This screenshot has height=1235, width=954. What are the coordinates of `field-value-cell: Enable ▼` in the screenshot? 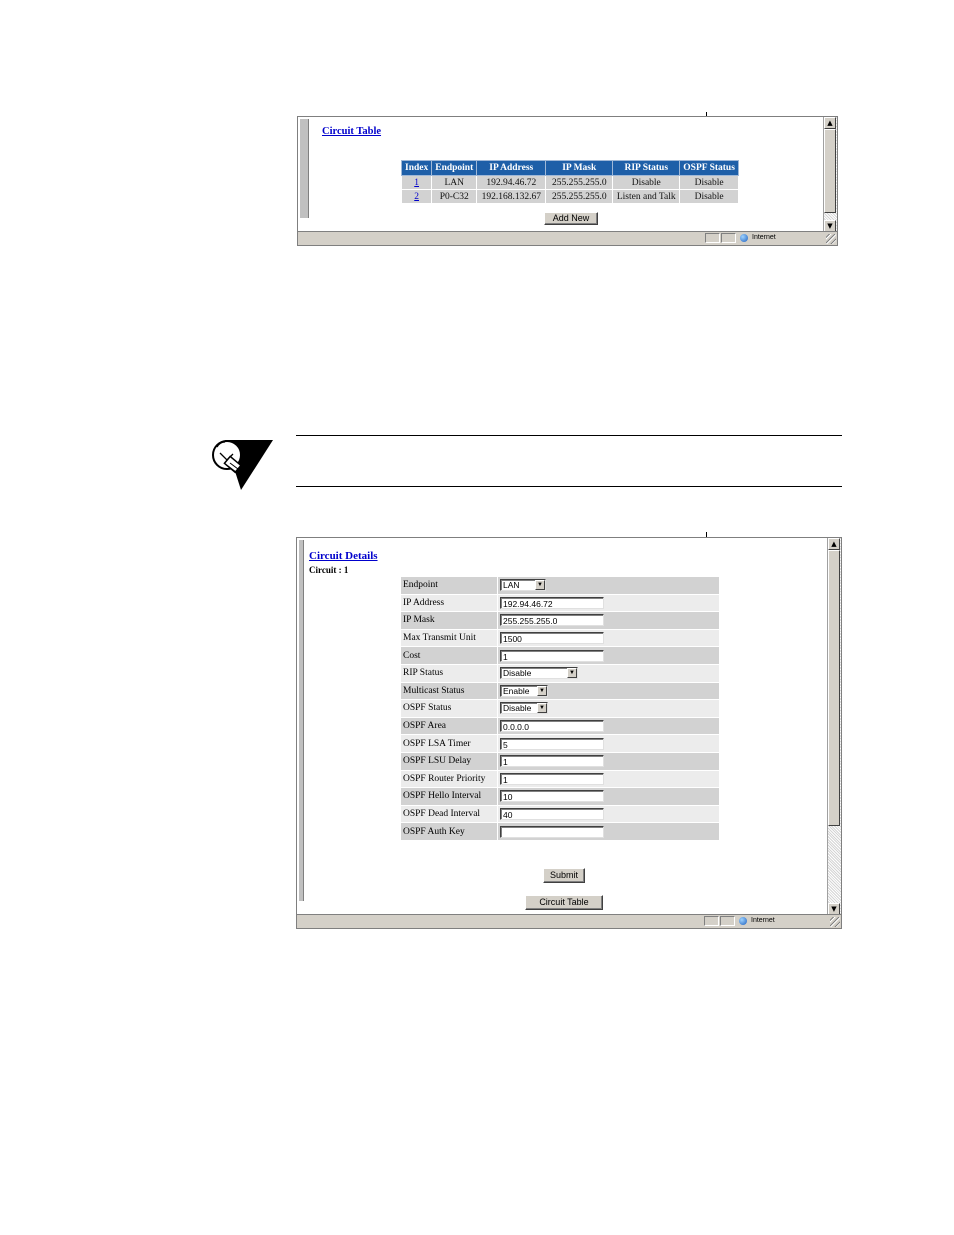 It's located at (608, 691).